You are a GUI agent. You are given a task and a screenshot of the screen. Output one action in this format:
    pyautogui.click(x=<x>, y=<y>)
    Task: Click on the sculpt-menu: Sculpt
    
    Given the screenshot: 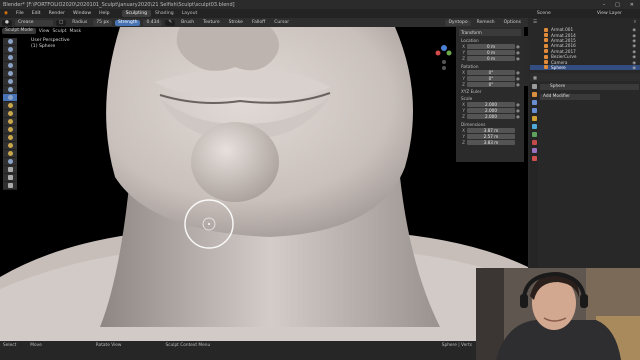 What is the action you would take?
    pyautogui.click(x=59, y=31)
    